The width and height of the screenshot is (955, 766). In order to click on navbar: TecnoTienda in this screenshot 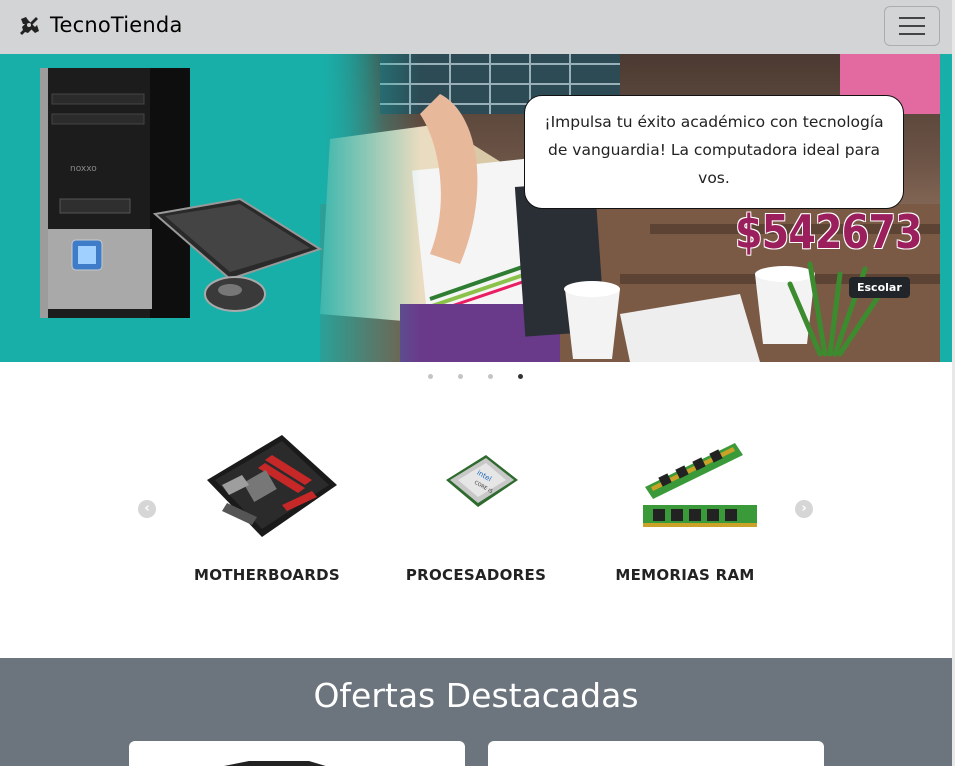, I will do `click(477, 27)`.